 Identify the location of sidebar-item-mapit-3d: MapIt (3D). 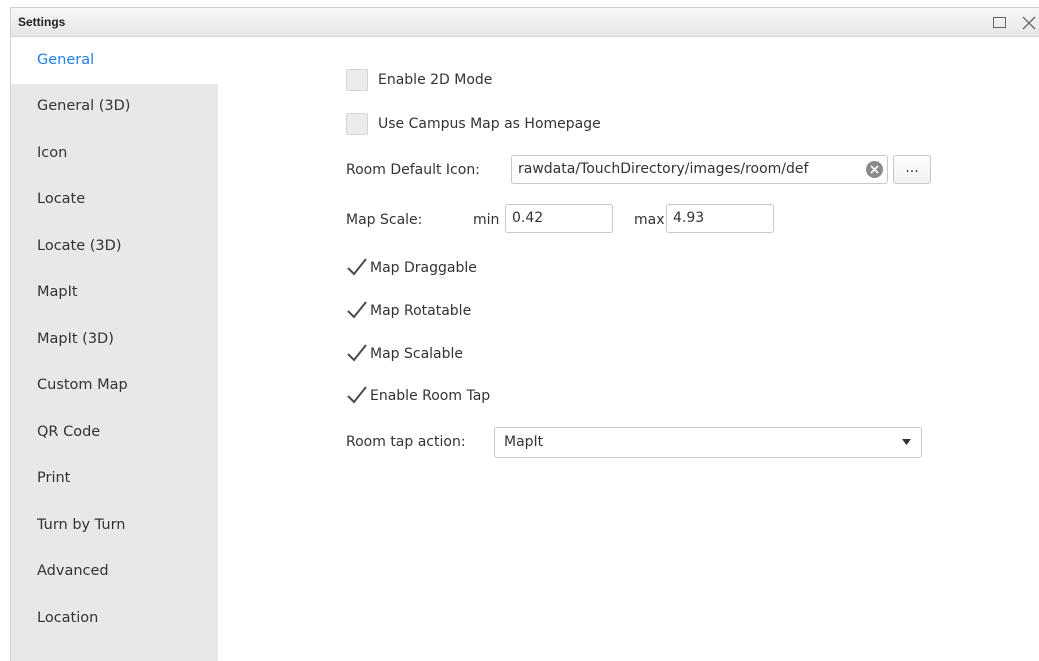
(114, 340).